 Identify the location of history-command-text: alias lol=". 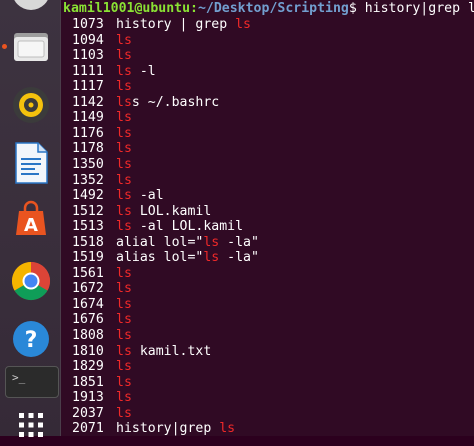
(160, 258).